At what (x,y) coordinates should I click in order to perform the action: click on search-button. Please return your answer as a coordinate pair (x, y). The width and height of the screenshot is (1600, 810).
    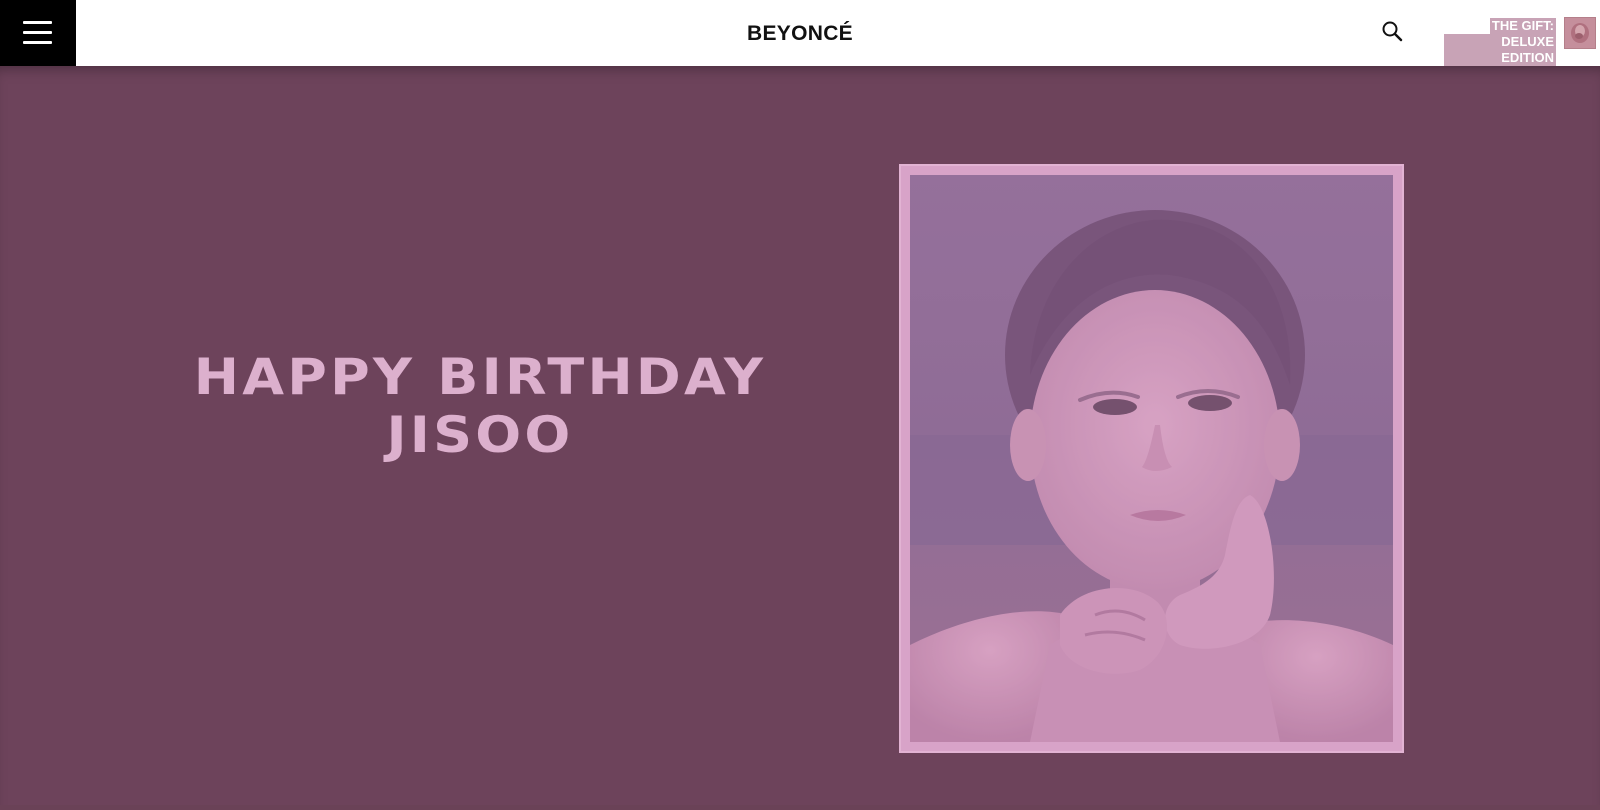
    Looking at the image, I should click on (1393, 32).